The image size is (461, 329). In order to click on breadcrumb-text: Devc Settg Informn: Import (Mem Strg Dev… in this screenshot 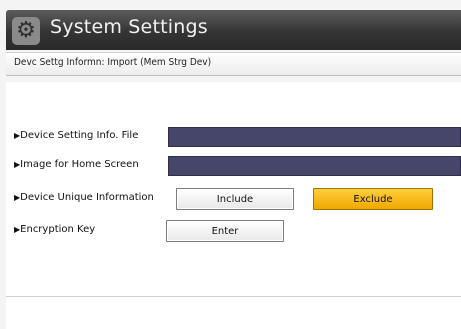, I will do `click(113, 62)`.